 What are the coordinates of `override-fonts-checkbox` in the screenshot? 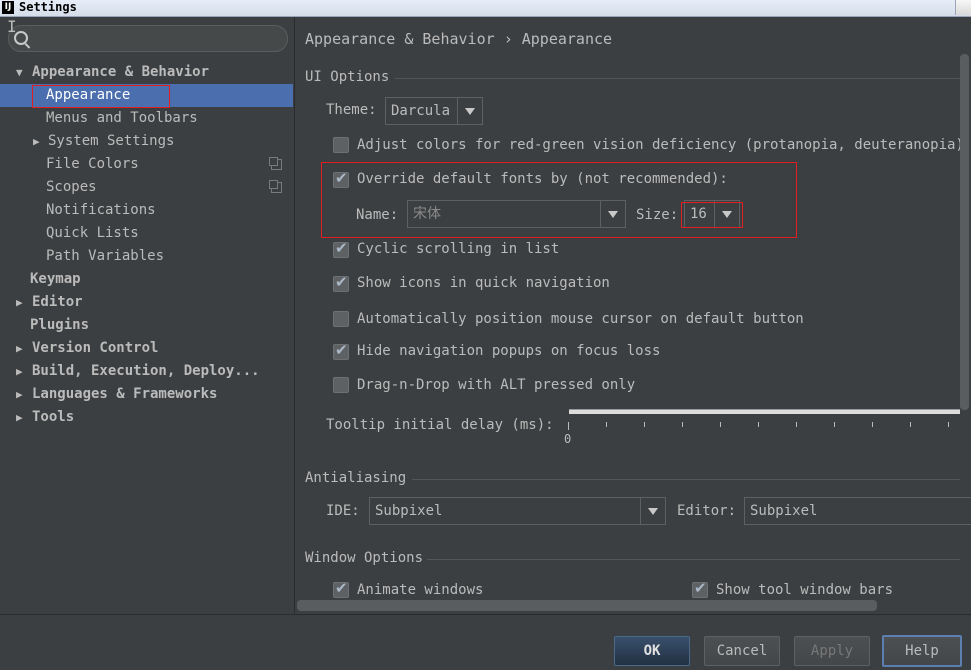 It's located at (341, 178).